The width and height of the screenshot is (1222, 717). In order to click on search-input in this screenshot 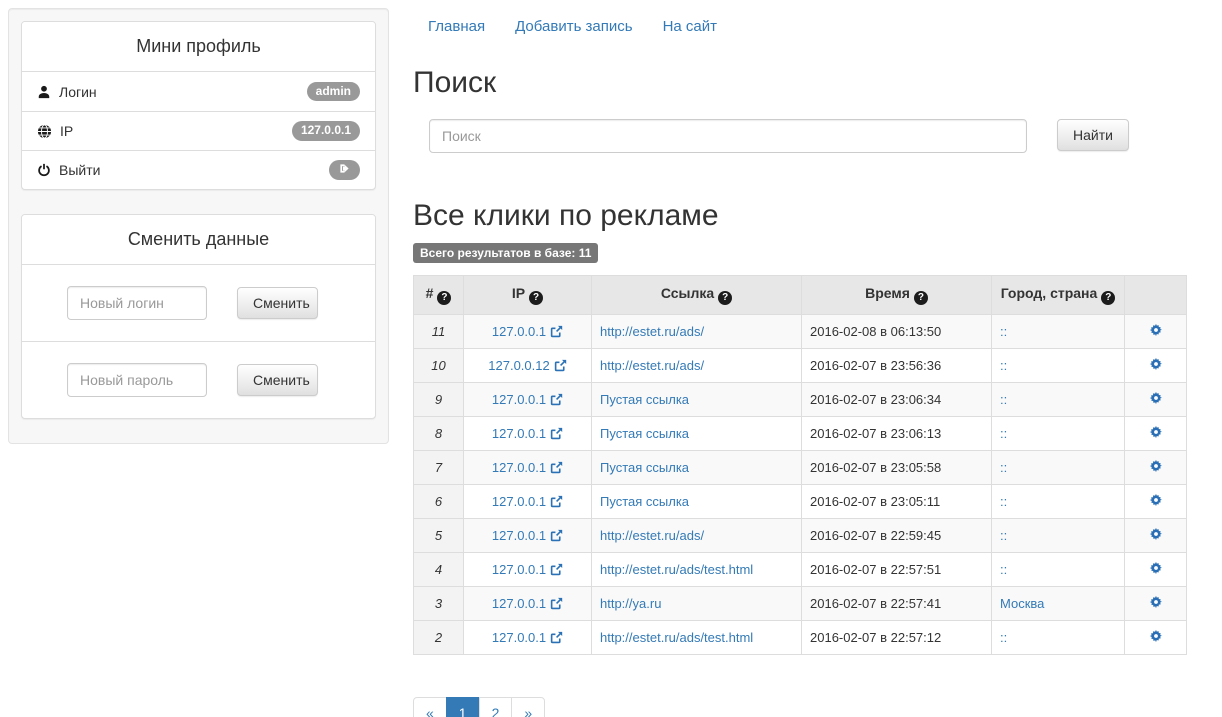, I will do `click(728, 136)`.